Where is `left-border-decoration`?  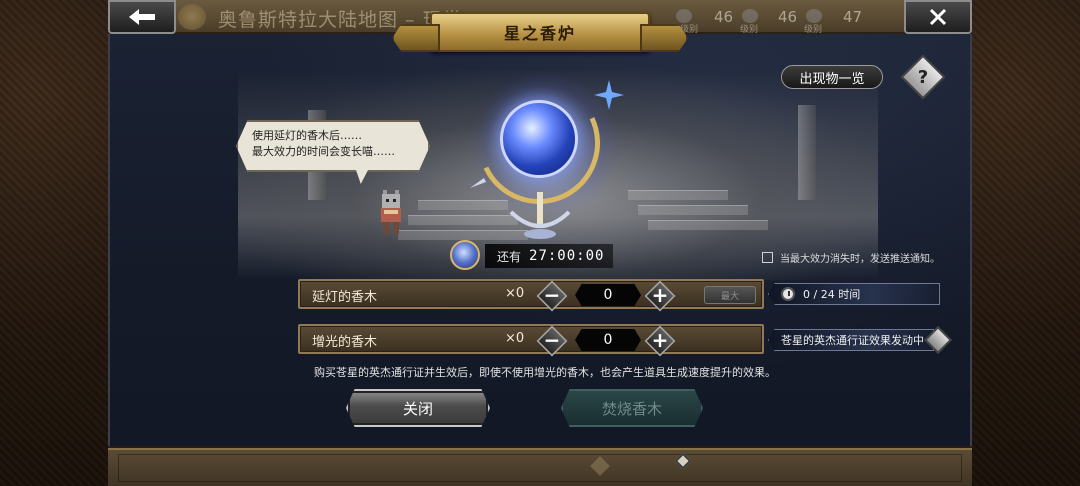 left-border-decoration is located at coordinates (54, 243).